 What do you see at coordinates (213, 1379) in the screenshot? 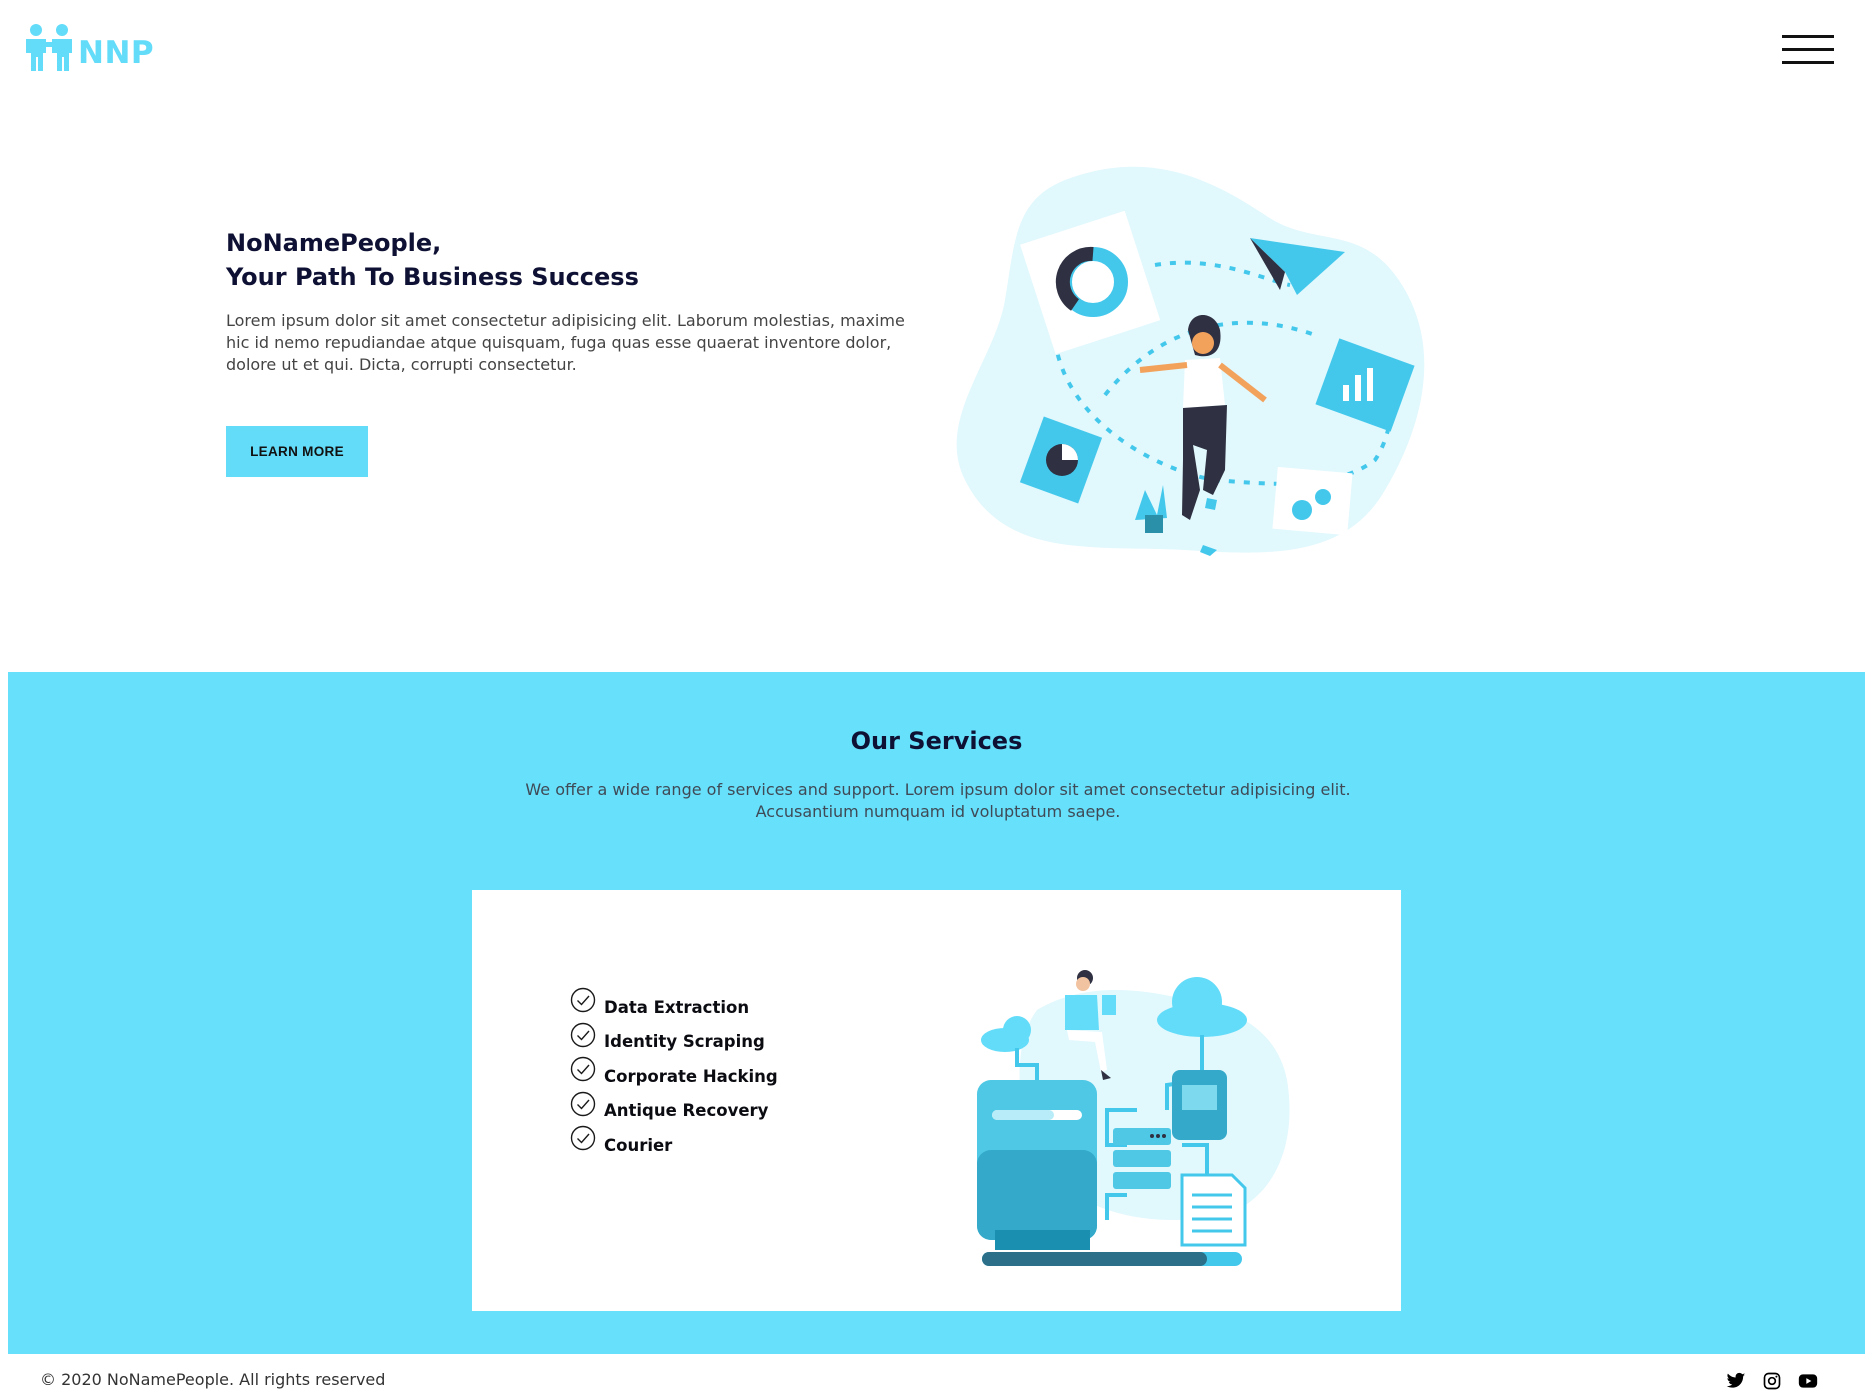
I see `copyright-text: © 2020 NoNamePeople. All rights reserved` at bounding box center [213, 1379].